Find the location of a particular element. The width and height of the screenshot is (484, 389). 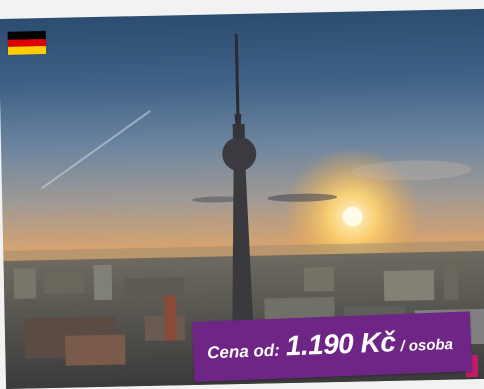

price-label: Cena od: is located at coordinates (243, 351).